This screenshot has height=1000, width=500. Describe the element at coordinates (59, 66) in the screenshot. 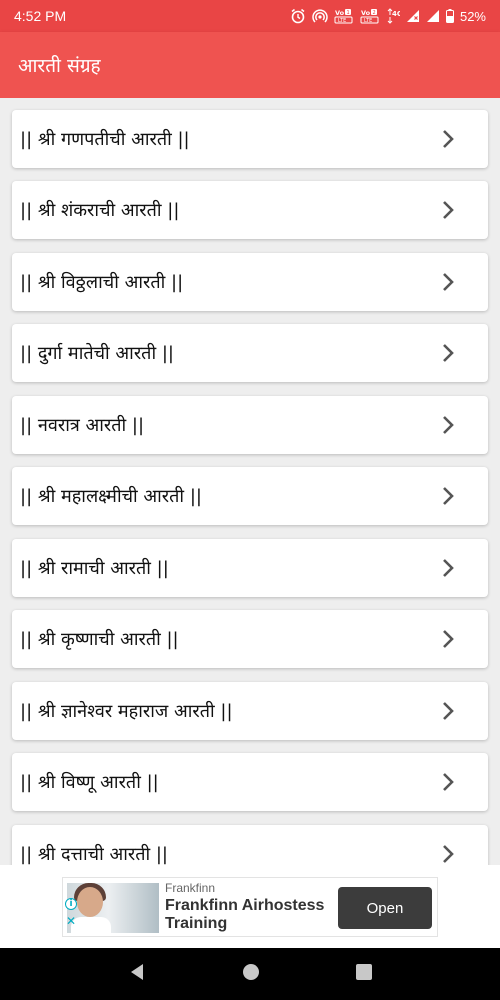

I see `app-title: आरती संग्रह` at that location.